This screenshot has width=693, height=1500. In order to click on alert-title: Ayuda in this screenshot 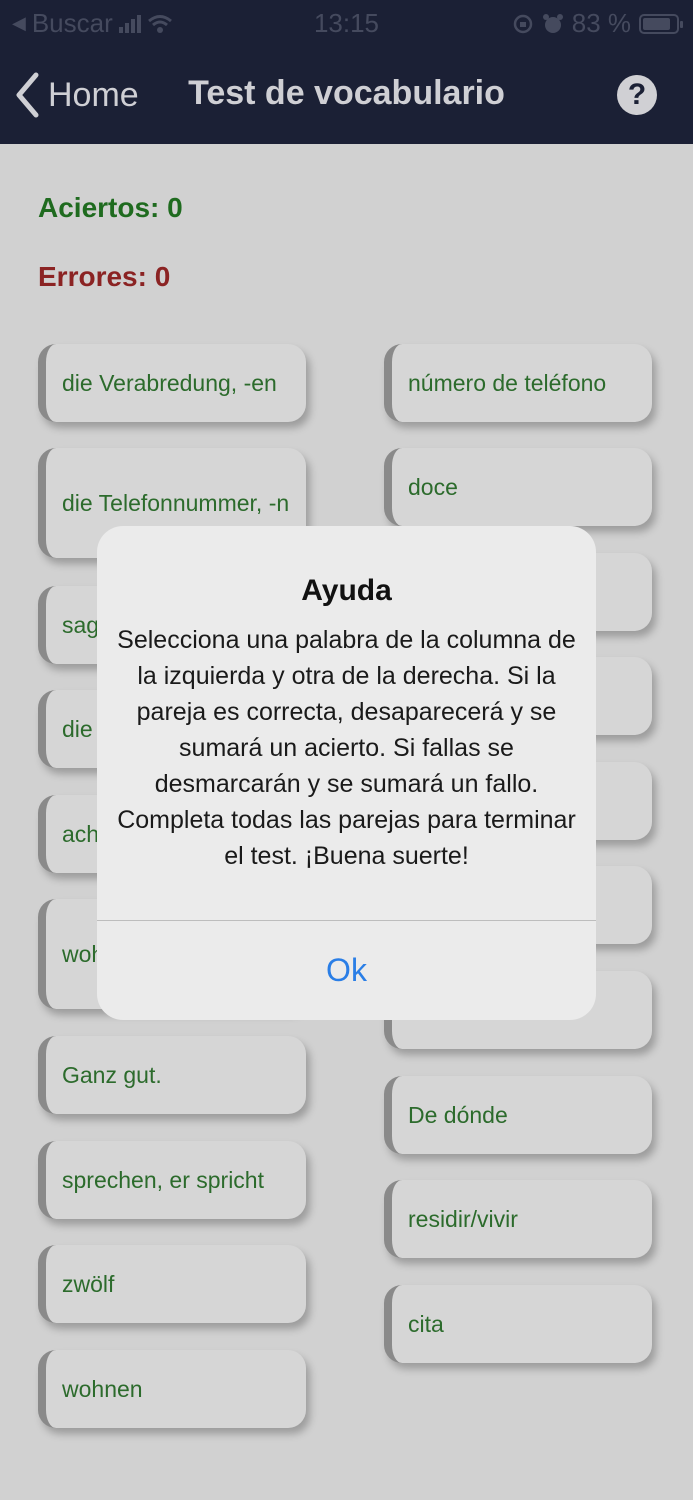, I will do `click(346, 590)`.